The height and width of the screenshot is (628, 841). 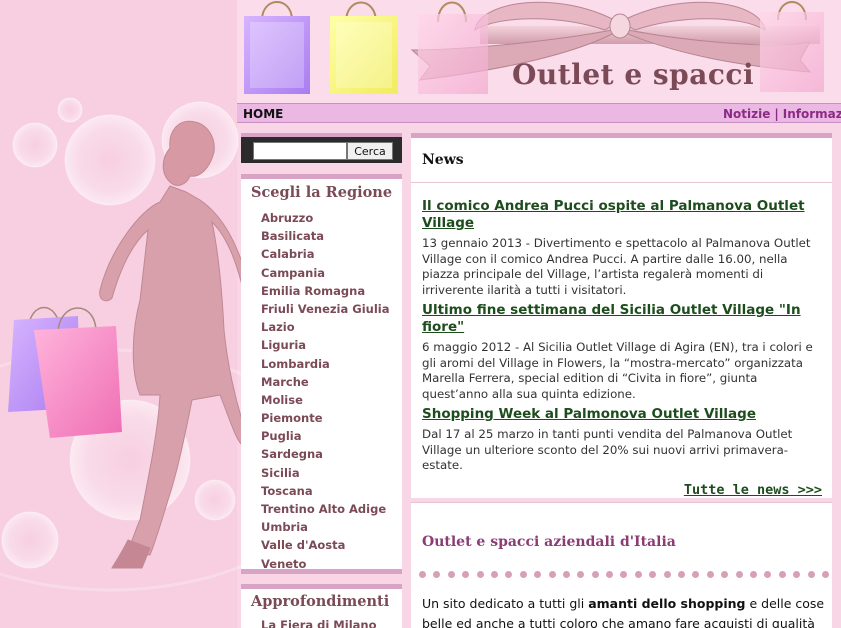 What do you see at coordinates (287, 218) in the screenshot?
I see `region-link-abruzzo: Abruzzo` at bounding box center [287, 218].